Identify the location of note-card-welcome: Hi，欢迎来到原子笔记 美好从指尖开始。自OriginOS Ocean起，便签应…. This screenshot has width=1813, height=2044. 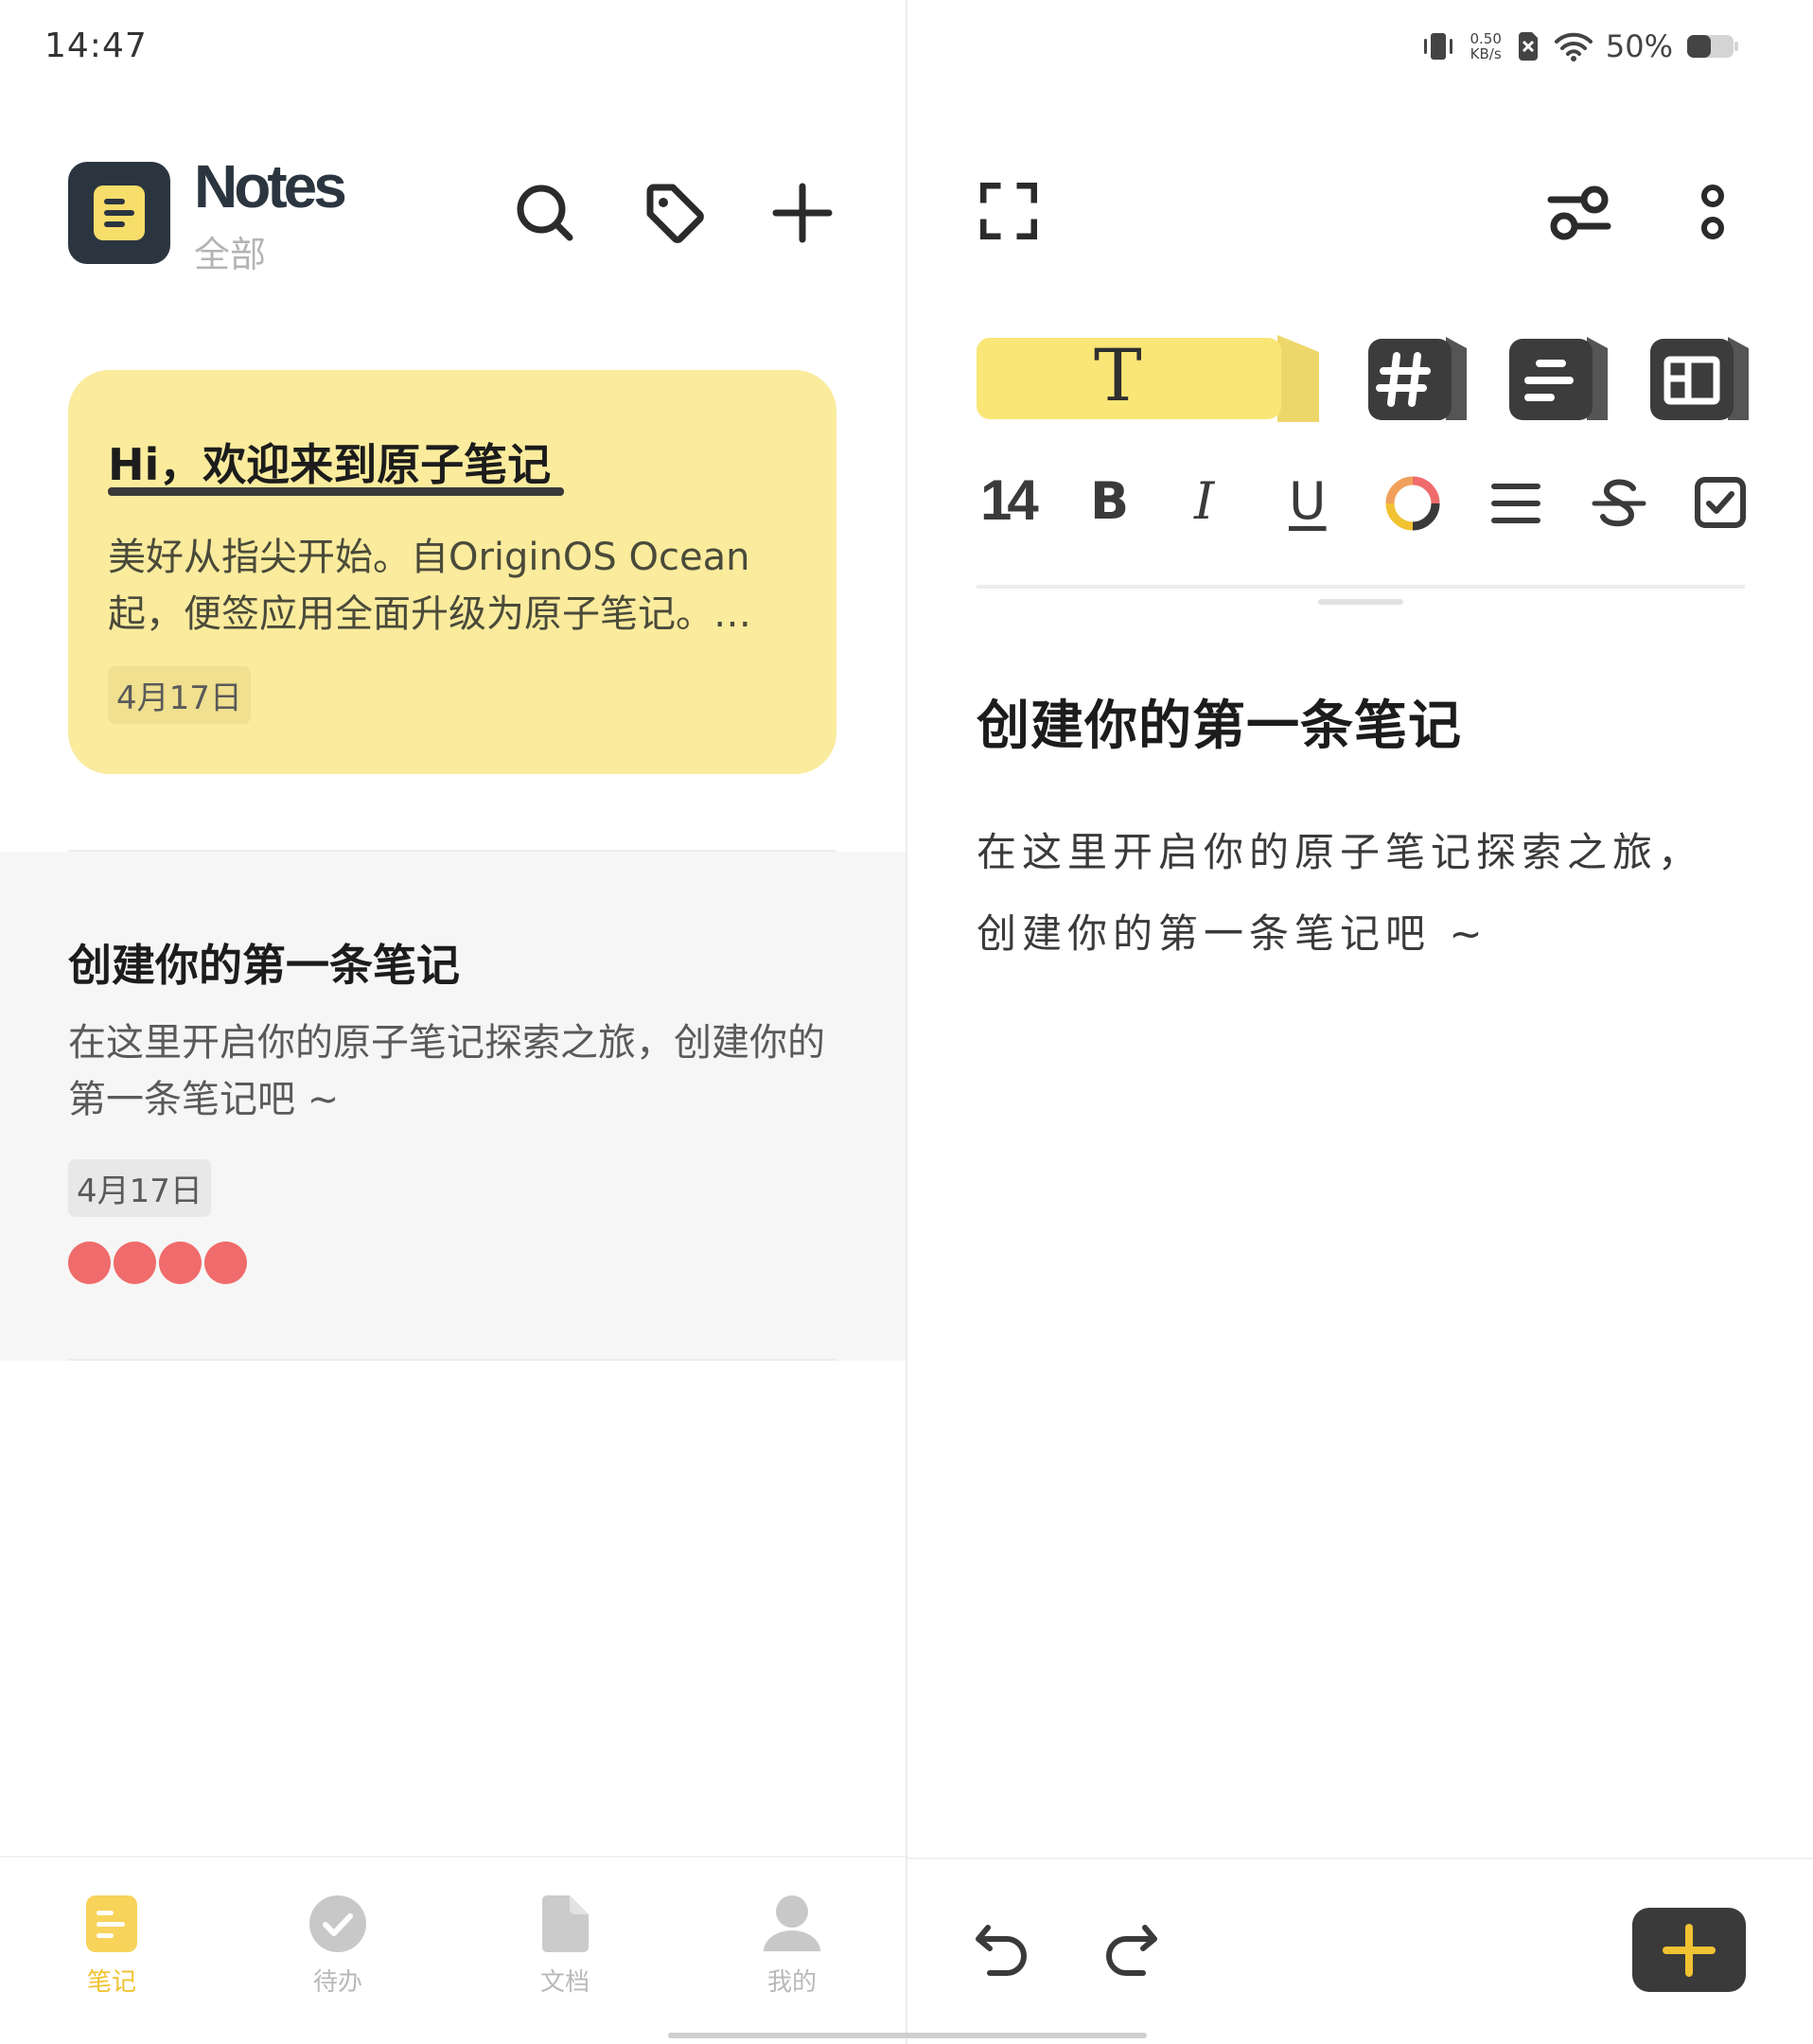
(452, 572).